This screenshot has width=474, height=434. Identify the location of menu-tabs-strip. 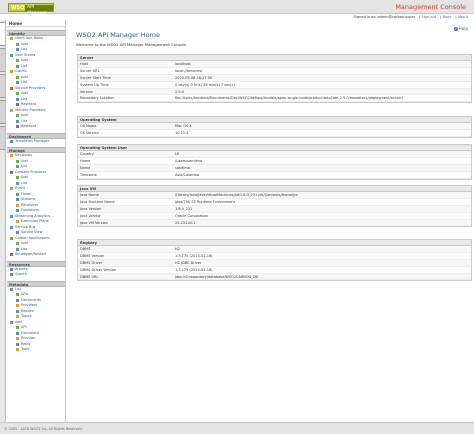
(3, 221).